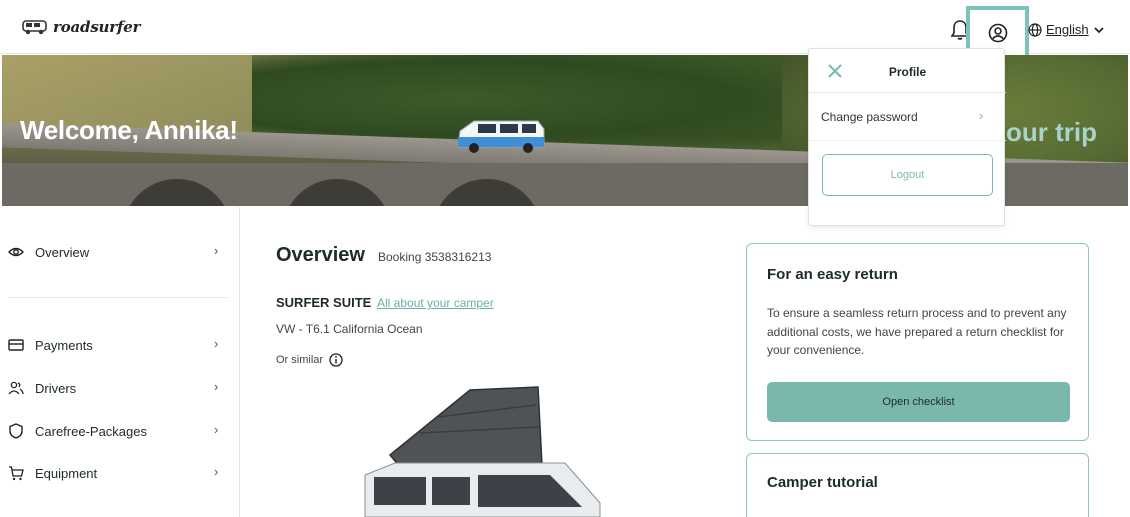 The image size is (1130, 517). I want to click on sidebar-item-payments: Payments ›, so click(115, 345).